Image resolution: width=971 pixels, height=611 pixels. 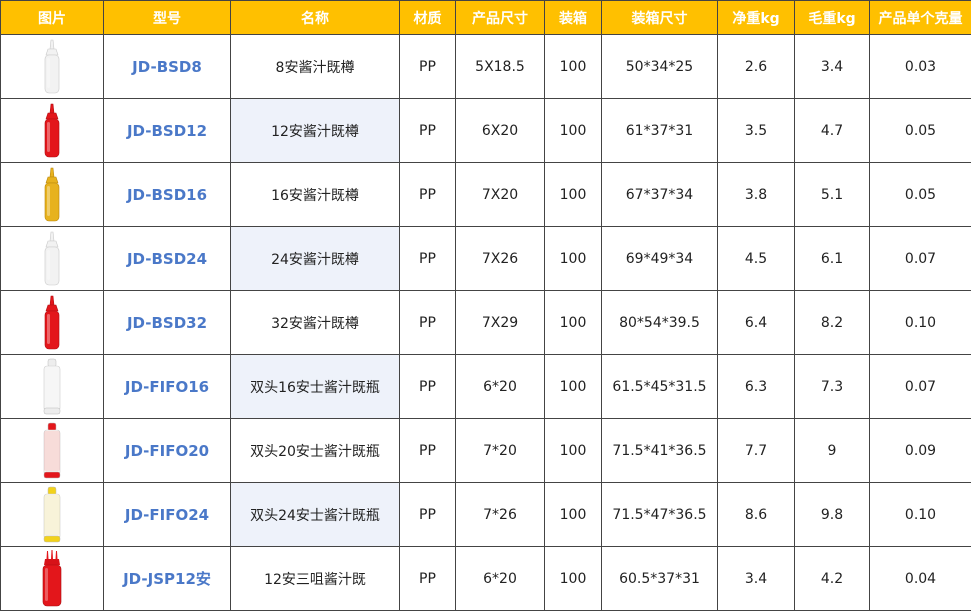 I want to click on unit-weight: 0.10, so click(x=920, y=323).